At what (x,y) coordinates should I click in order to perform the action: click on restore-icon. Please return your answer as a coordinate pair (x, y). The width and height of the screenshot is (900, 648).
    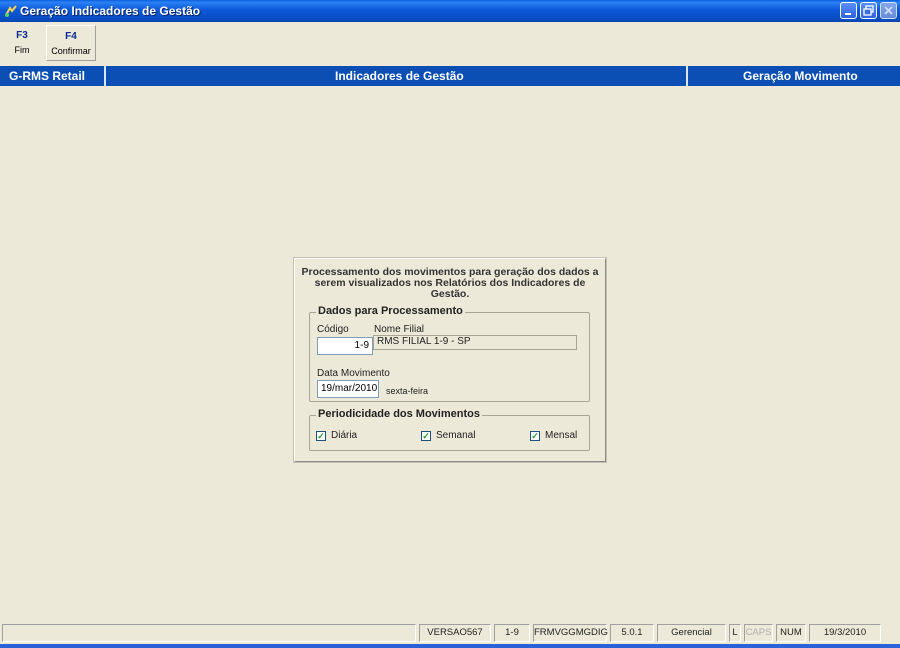
    Looking at the image, I should click on (868, 10).